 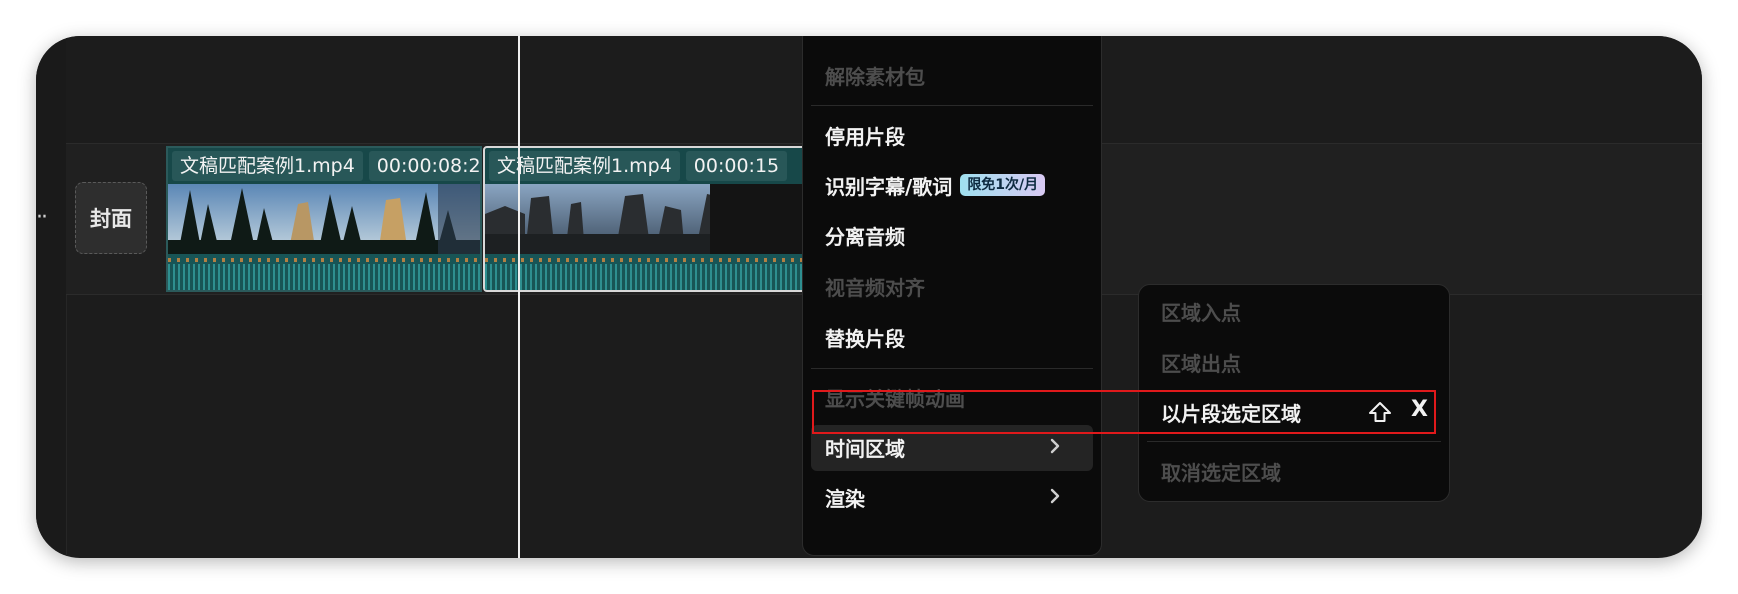 I want to click on clip-thumbnails, so click(x=324, y=219).